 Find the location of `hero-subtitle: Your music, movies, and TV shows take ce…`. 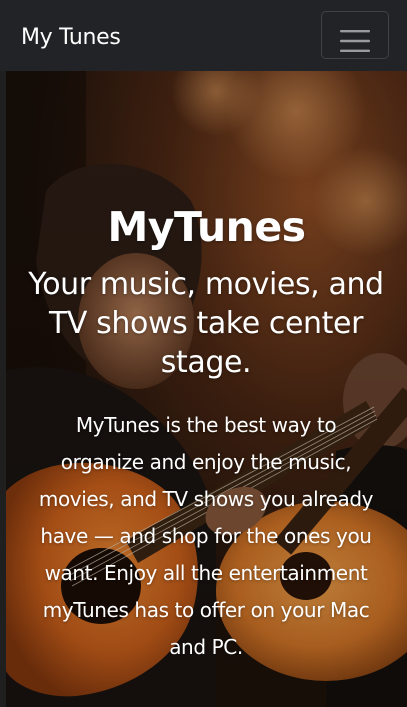

hero-subtitle: Your music, movies, and TV shows take ce… is located at coordinates (206, 323).